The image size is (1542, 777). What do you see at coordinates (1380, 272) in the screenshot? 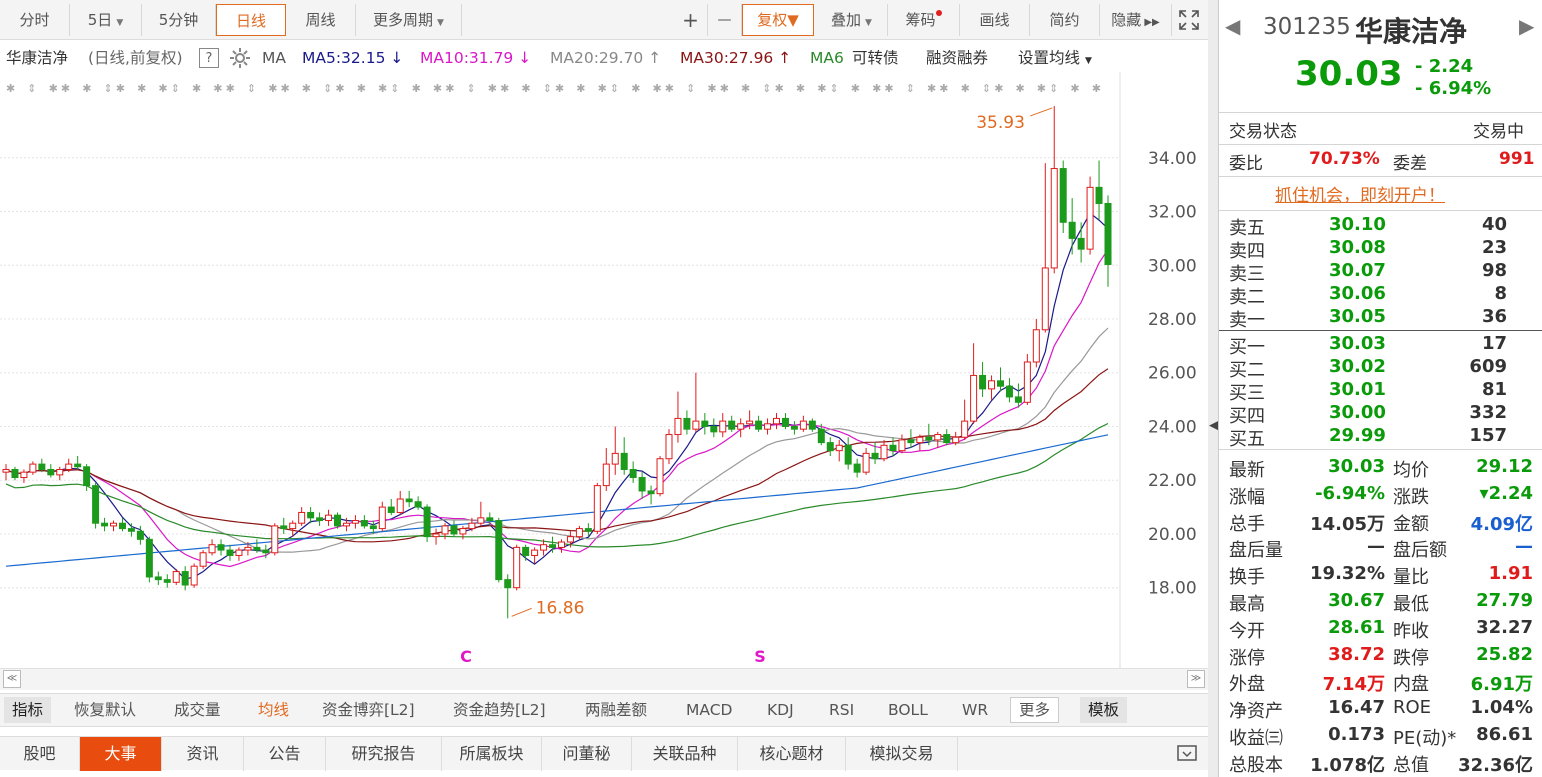
I see `ask-row: 卖三 30.07 98` at bounding box center [1380, 272].